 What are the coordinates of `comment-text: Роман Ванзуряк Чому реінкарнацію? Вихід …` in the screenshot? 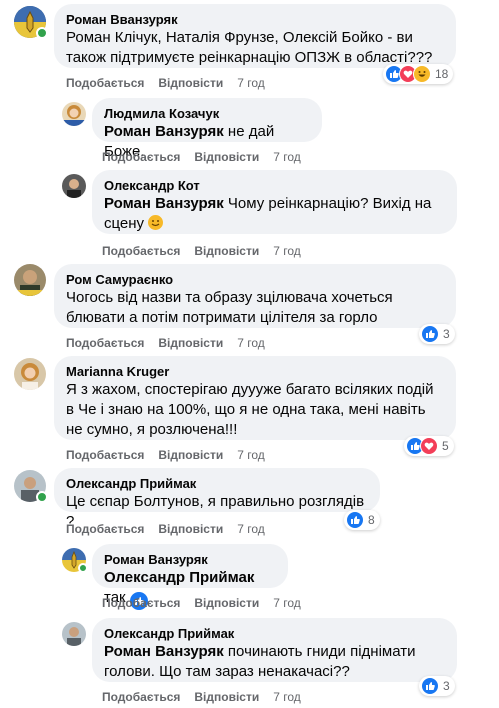 It's located at (268, 213).